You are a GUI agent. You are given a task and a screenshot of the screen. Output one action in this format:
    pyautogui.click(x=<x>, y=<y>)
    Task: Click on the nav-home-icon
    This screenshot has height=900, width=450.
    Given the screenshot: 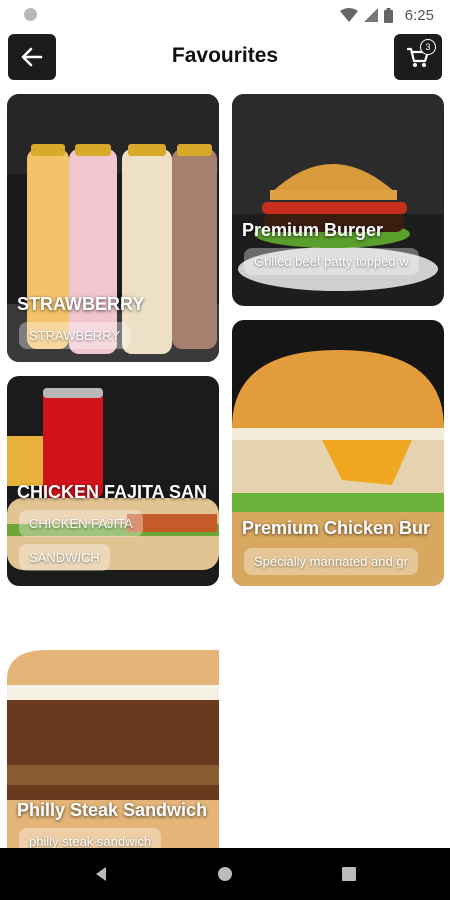 What is the action you would take?
    pyautogui.click(x=225, y=874)
    